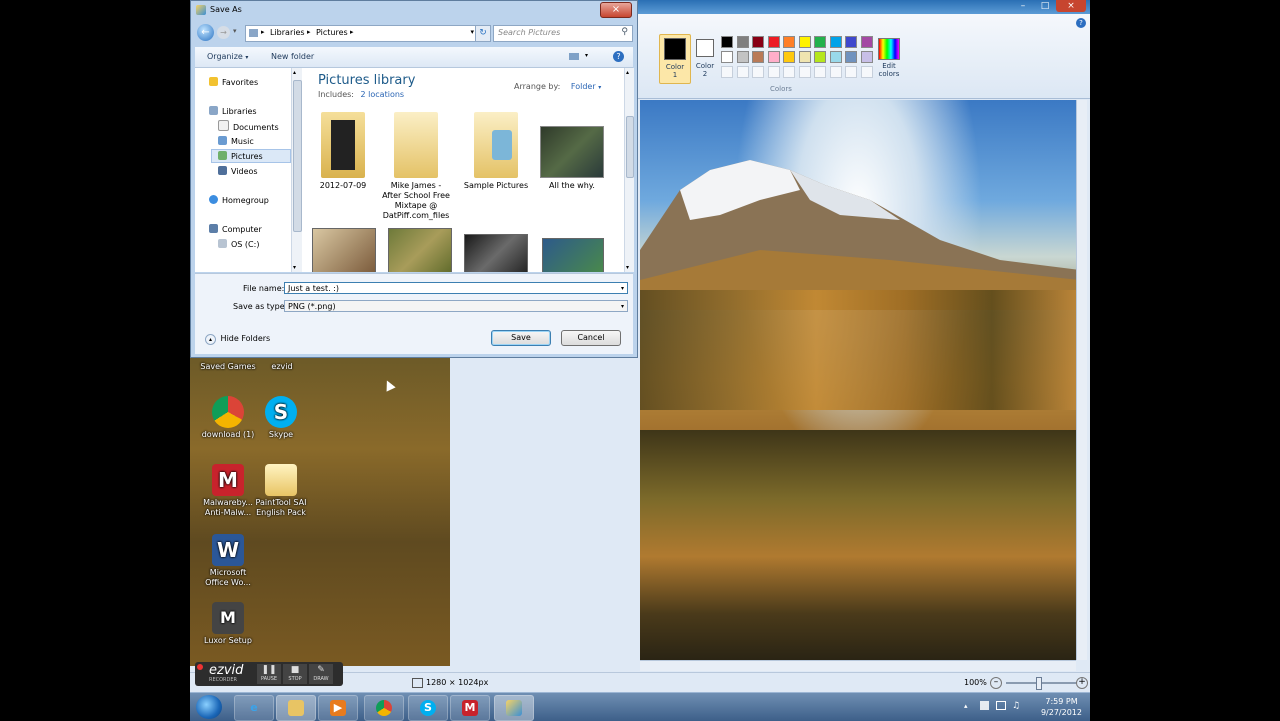  Describe the element at coordinates (705, 58) in the screenshot. I see `color2-button: Color 2` at that location.